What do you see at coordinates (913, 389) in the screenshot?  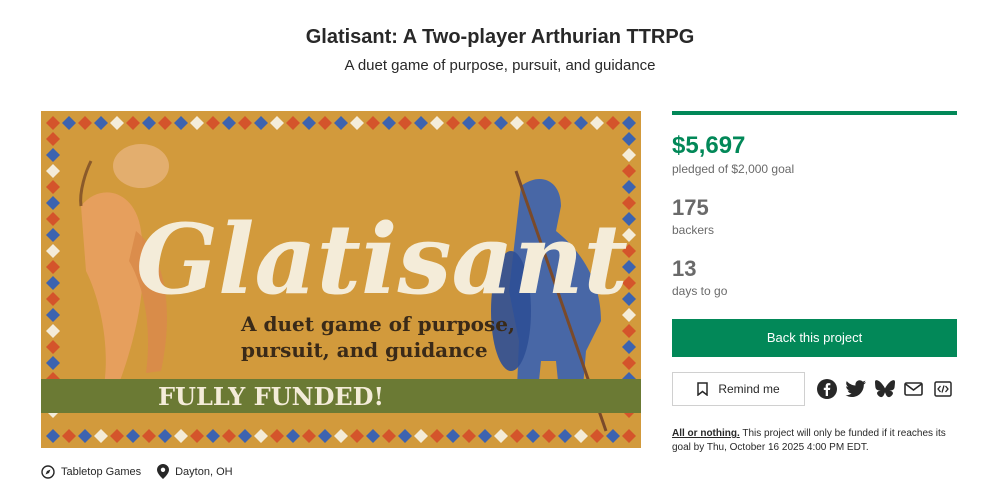 I see `email-icon` at bounding box center [913, 389].